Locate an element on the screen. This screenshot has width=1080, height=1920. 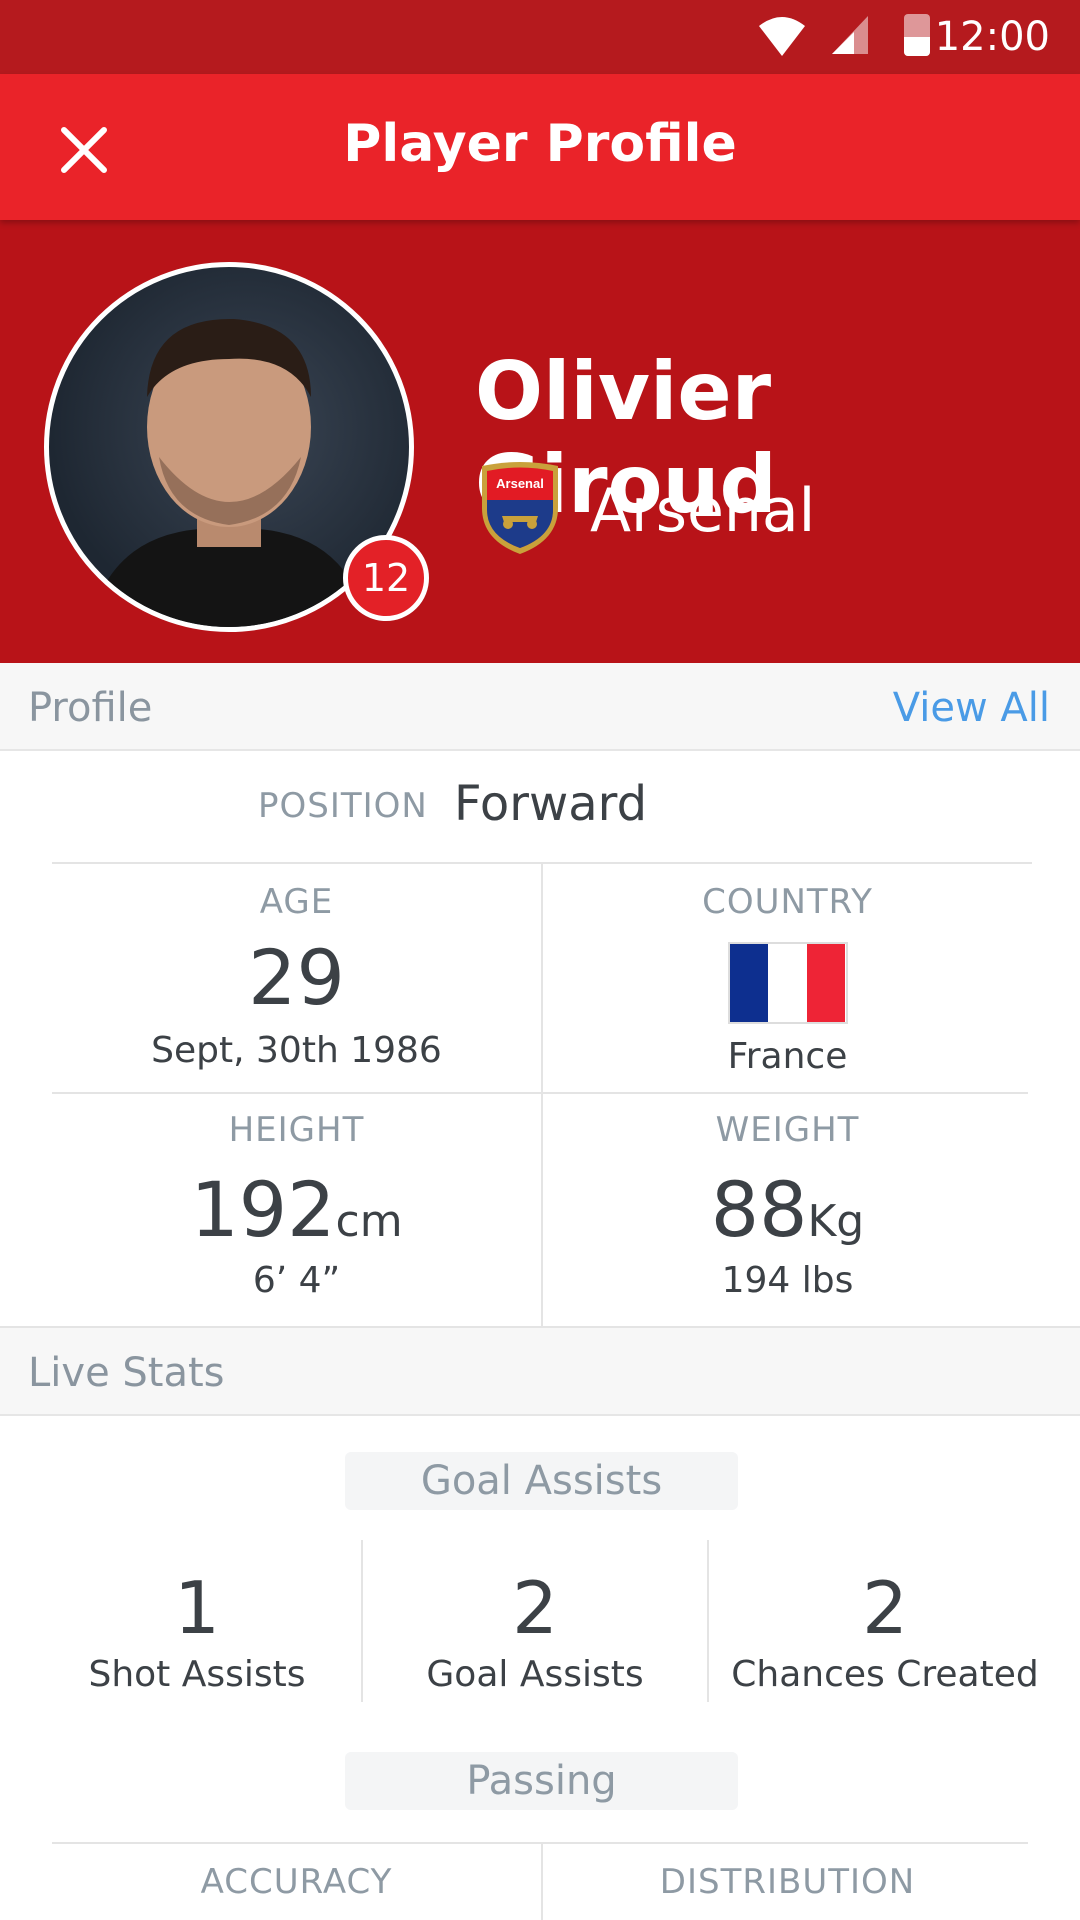
country-value: France is located at coordinates (787, 1056).